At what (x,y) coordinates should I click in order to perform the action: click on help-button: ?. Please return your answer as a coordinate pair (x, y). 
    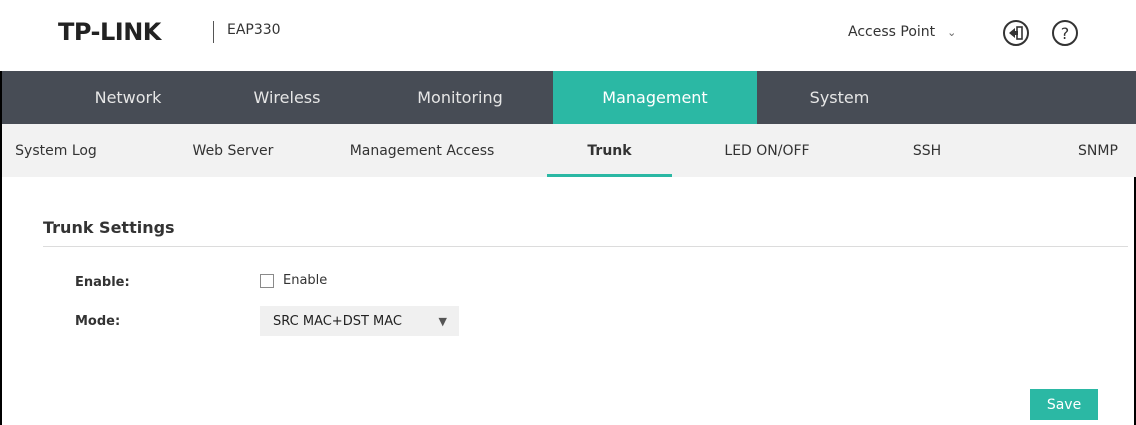
    Looking at the image, I should click on (1065, 33).